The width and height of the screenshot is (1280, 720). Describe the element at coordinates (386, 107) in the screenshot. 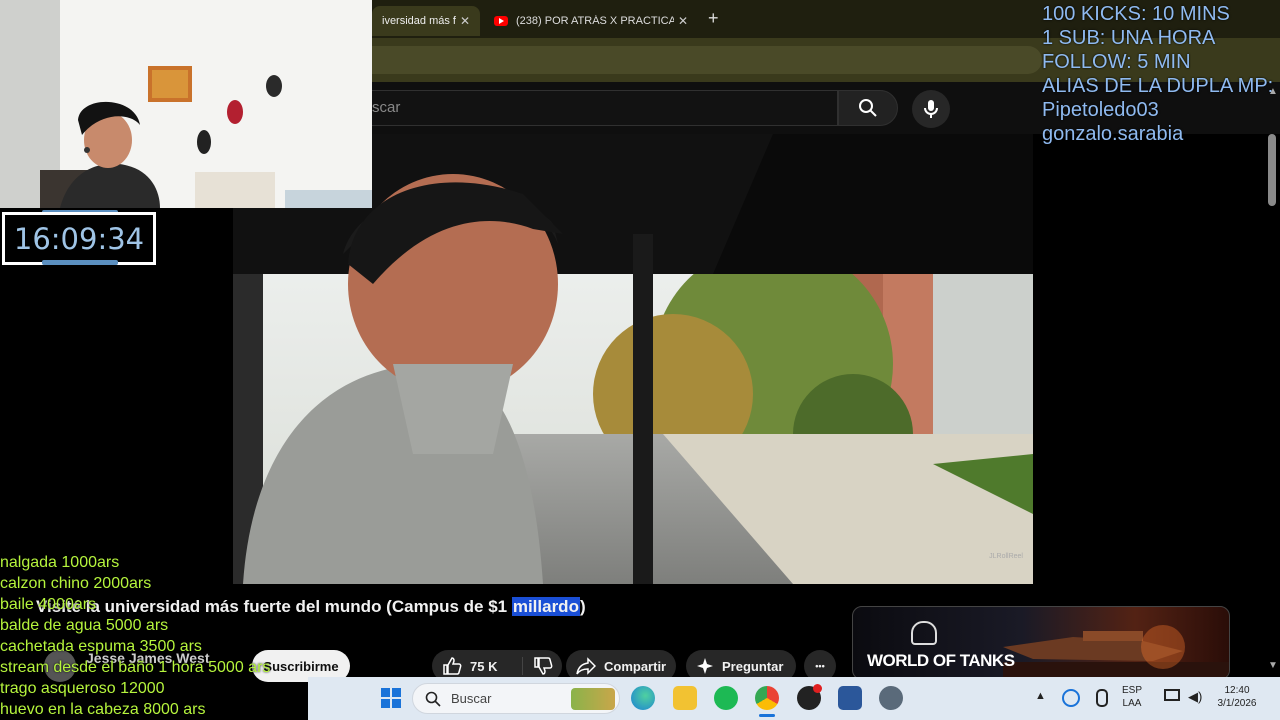

I see `search-placeholder: scar` at that location.